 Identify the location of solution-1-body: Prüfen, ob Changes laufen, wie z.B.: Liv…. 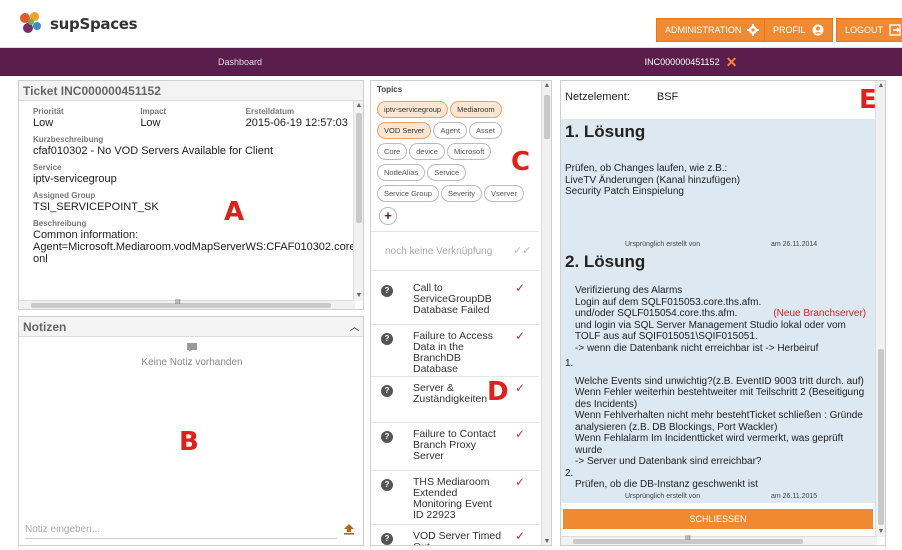
(718, 199).